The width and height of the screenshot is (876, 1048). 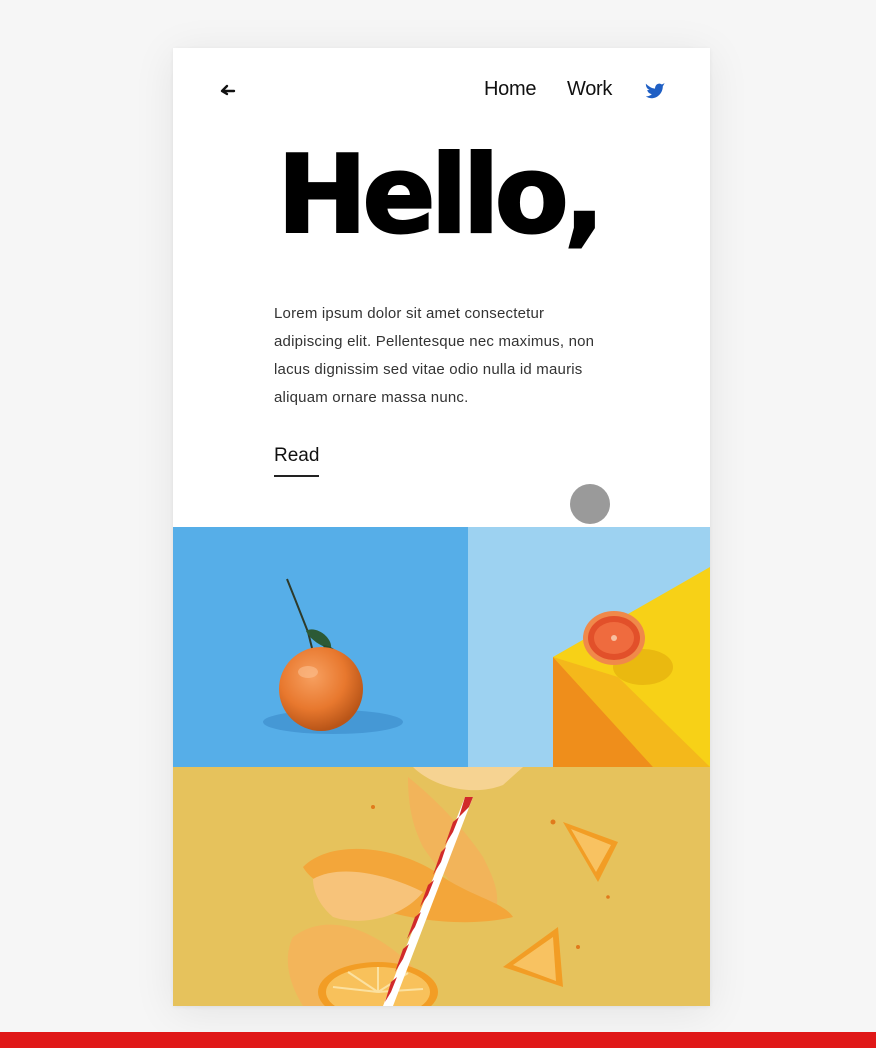 I want to click on hero-title: Hello,, so click(x=441, y=195).